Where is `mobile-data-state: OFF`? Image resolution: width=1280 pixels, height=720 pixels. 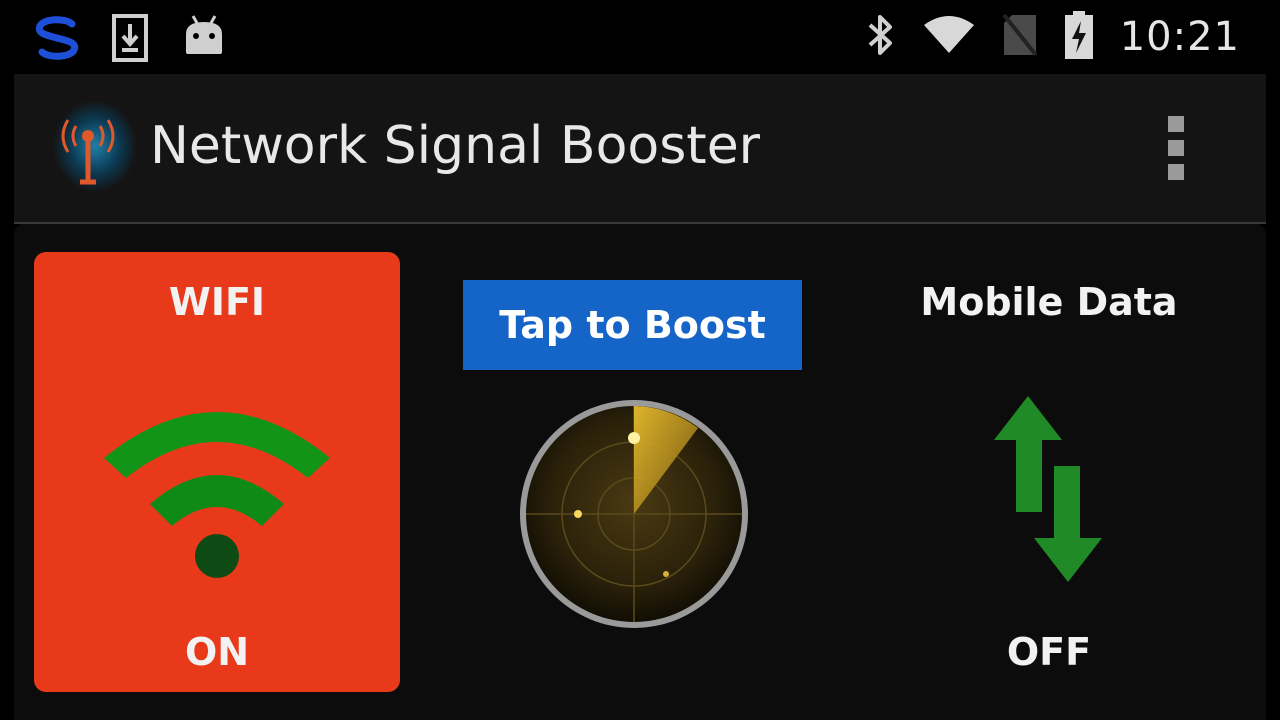 mobile-data-state: OFF is located at coordinates (1049, 652).